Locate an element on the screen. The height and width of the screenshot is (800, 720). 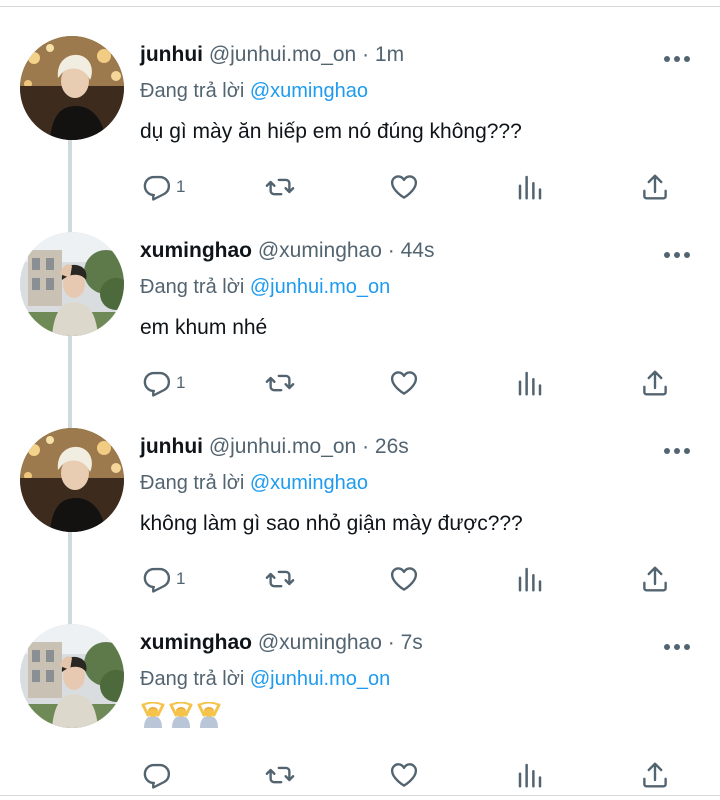
tweet-header: junhui @junhui.mo_on · 26s is located at coordinates (274, 447).